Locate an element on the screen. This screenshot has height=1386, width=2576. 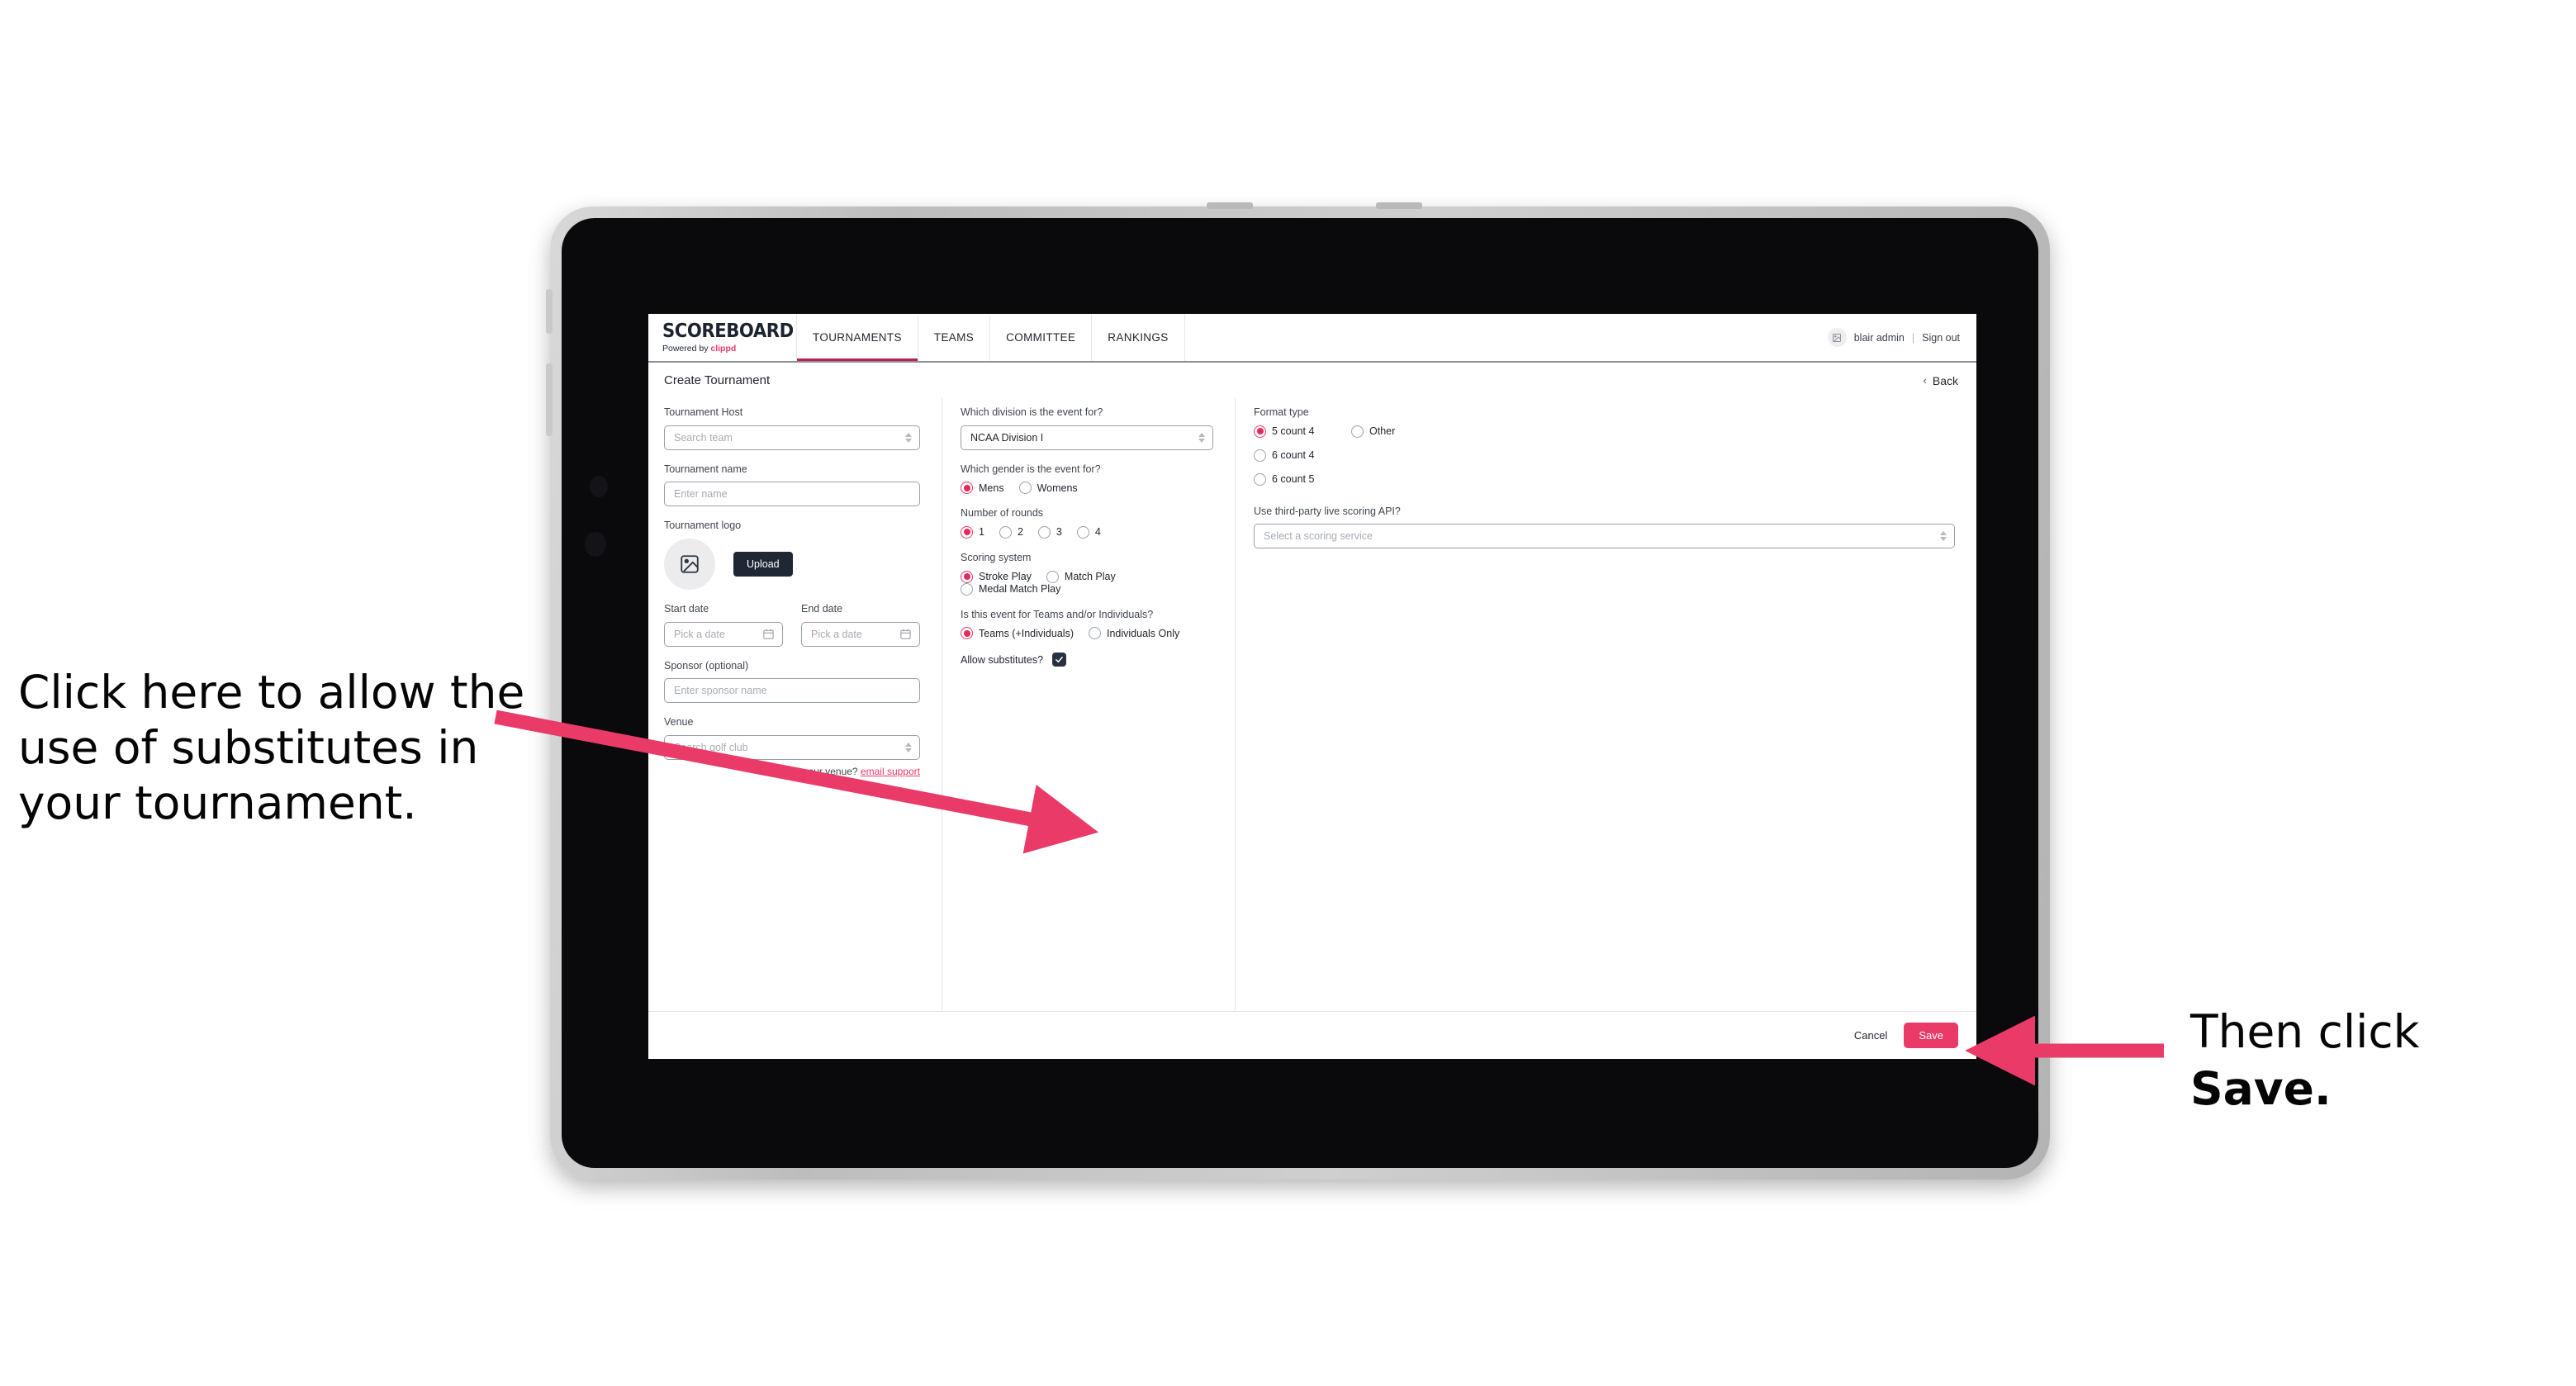
division-select: NCAA Division I is located at coordinates (1087, 437).